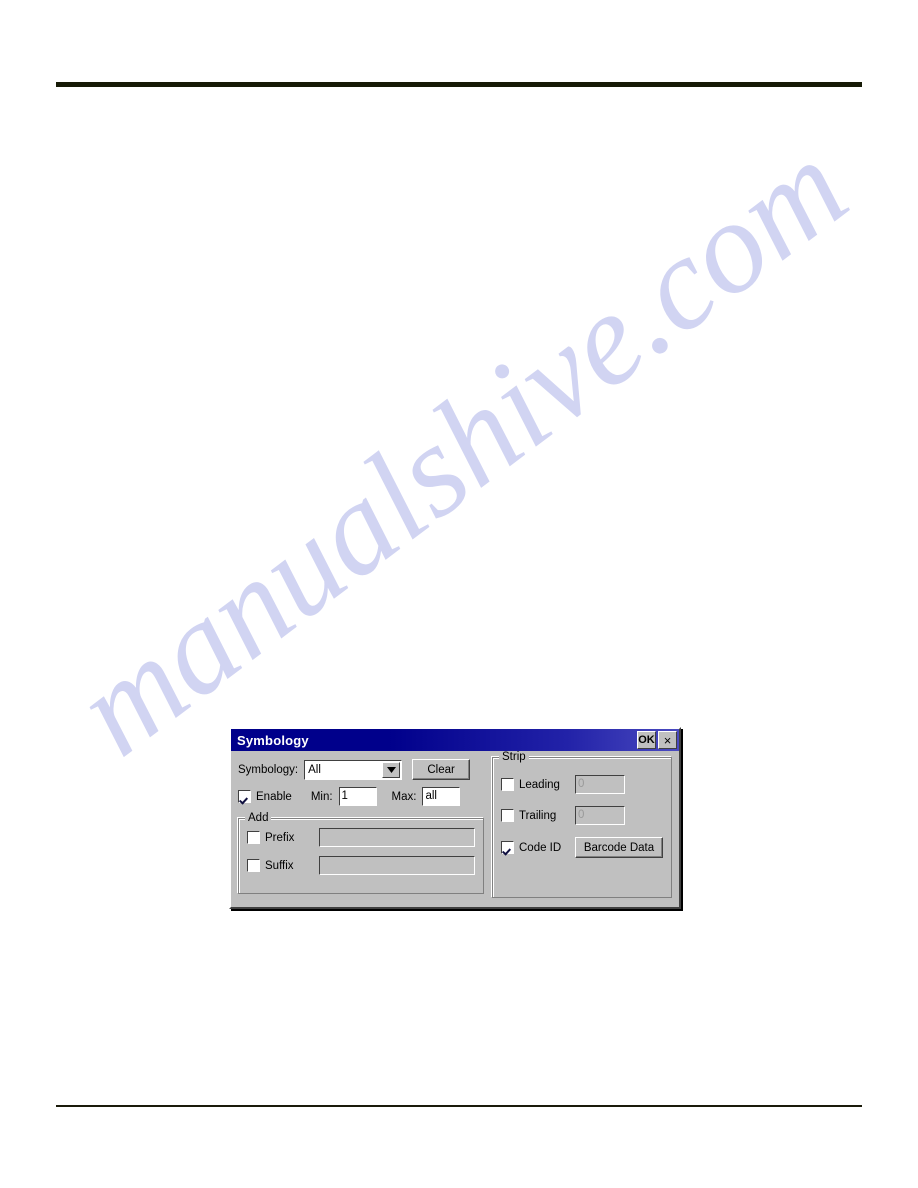 The height and width of the screenshot is (1188, 918). I want to click on prefix-row: Prefix, so click(361, 837).